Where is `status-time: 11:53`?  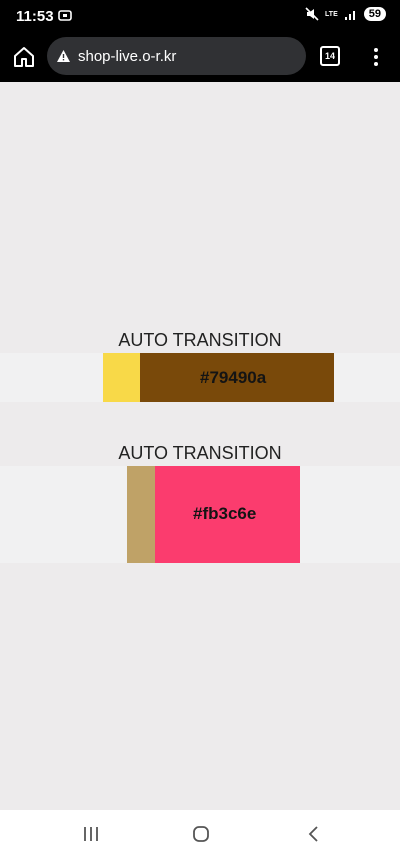
status-time: 11:53 is located at coordinates (35, 16).